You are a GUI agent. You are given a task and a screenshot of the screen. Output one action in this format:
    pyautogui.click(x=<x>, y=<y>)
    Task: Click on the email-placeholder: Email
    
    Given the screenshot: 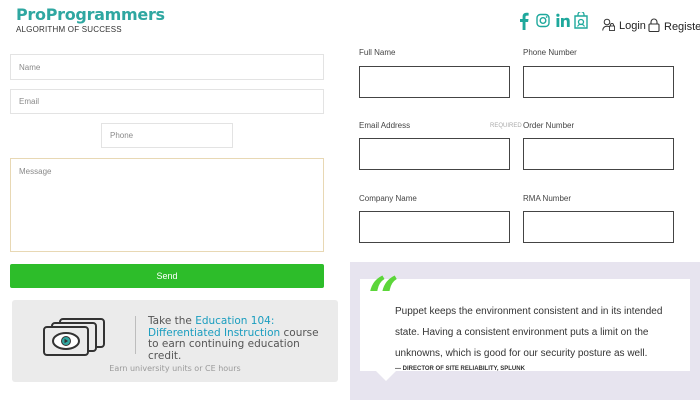 What is the action you would take?
    pyautogui.click(x=29, y=101)
    